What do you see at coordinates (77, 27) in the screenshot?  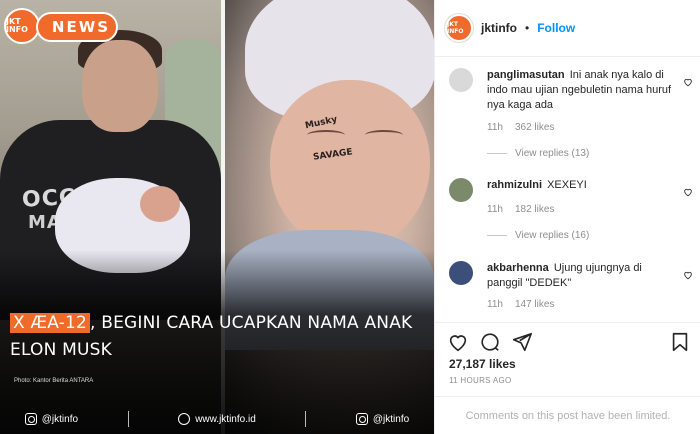 I see `news-badge: NEWS` at bounding box center [77, 27].